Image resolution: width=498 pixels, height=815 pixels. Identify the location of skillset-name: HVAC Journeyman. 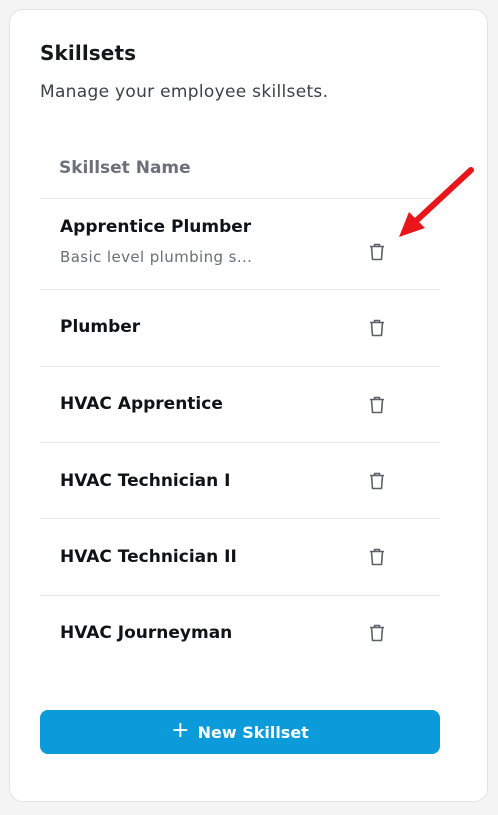
(146, 633).